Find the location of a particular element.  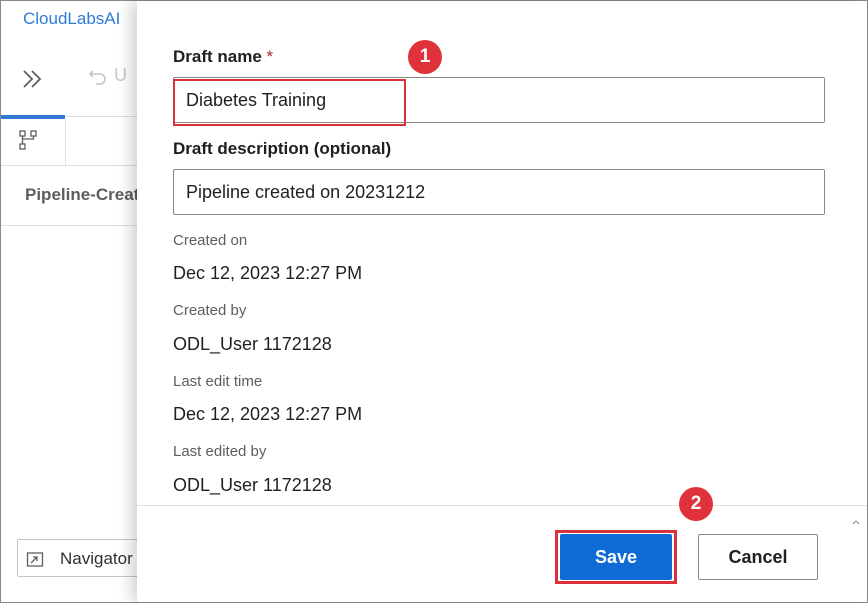

last-edit-time-label: Last edit time is located at coordinates (218, 381).